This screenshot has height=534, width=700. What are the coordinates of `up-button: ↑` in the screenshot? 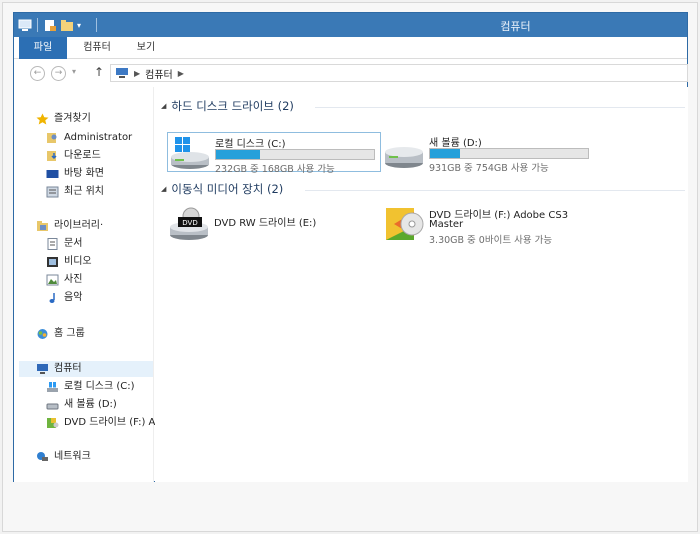 It's located at (99, 72).